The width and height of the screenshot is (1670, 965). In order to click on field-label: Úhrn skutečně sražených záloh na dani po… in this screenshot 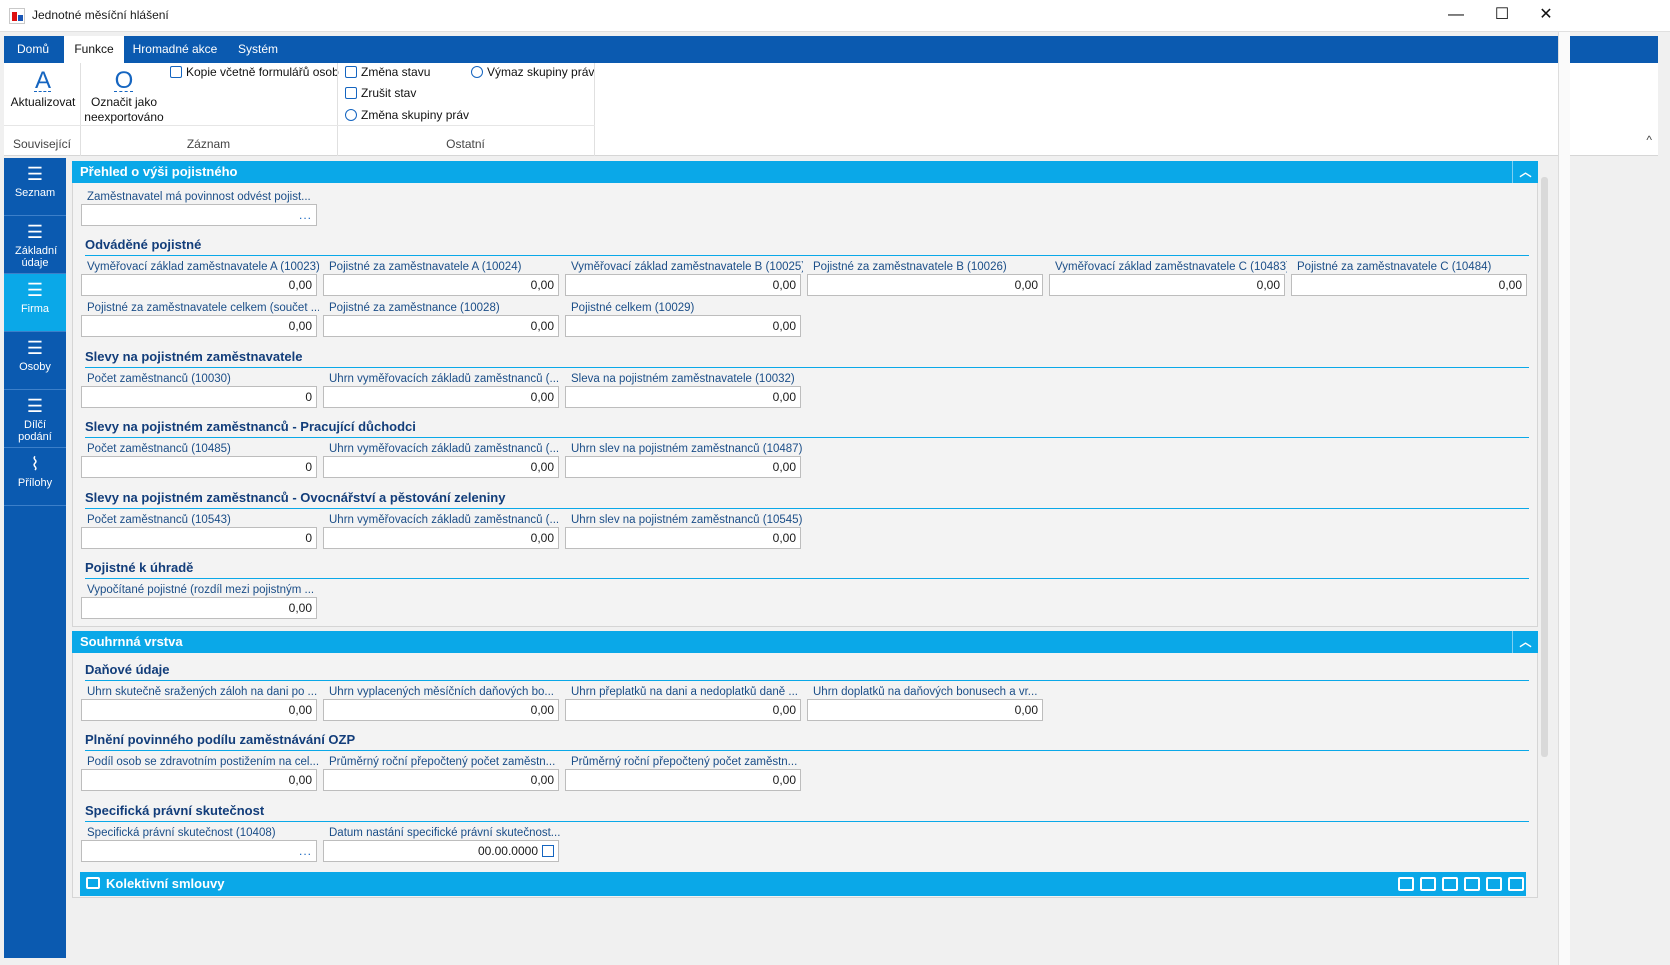, I will do `click(202, 692)`.